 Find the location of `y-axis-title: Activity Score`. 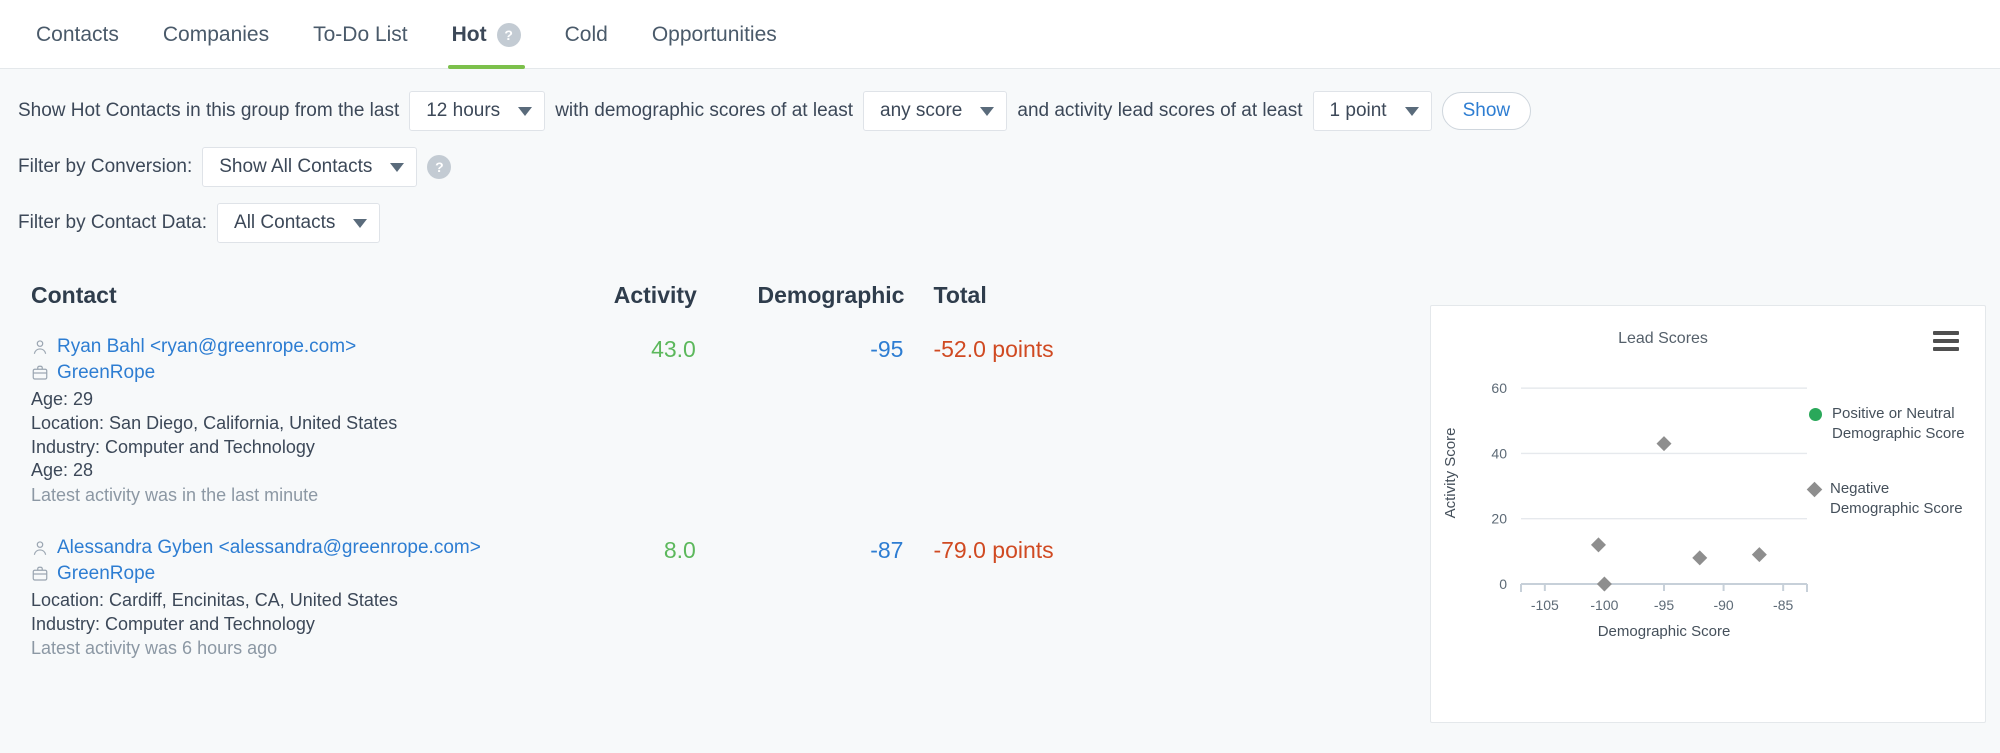

y-axis-title: Activity Score is located at coordinates (1450, 473).